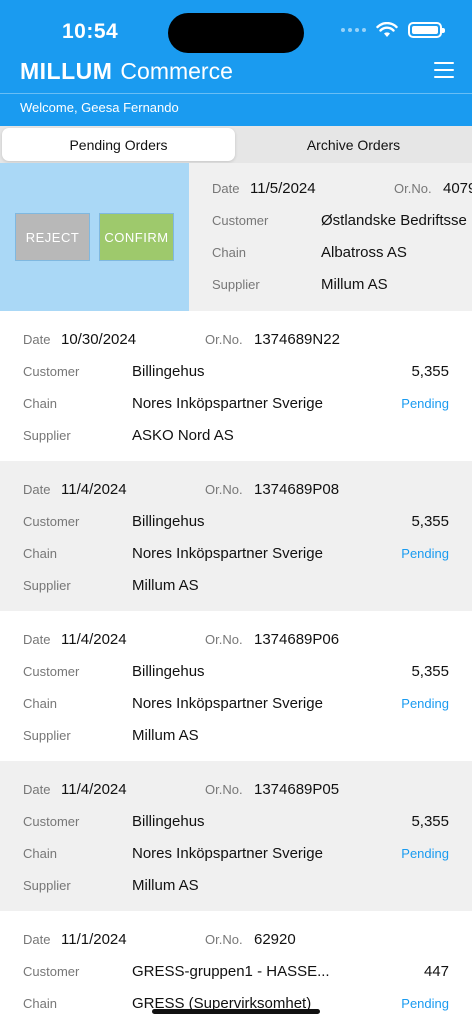 This screenshot has height=1024, width=472. What do you see at coordinates (457, 188) in the screenshot?
I see `order-number: 4079` at bounding box center [457, 188].